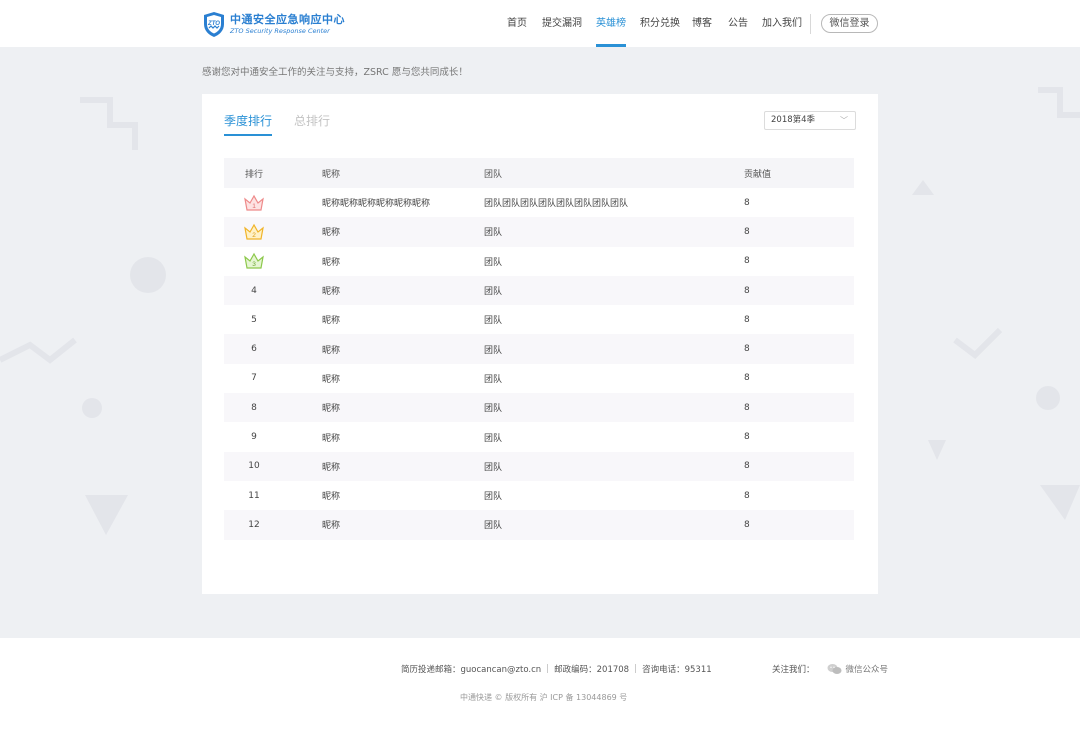 This screenshot has height=751, width=1080. Describe the element at coordinates (738, 23) in the screenshot. I see `nav-announcement: 公告` at that location.